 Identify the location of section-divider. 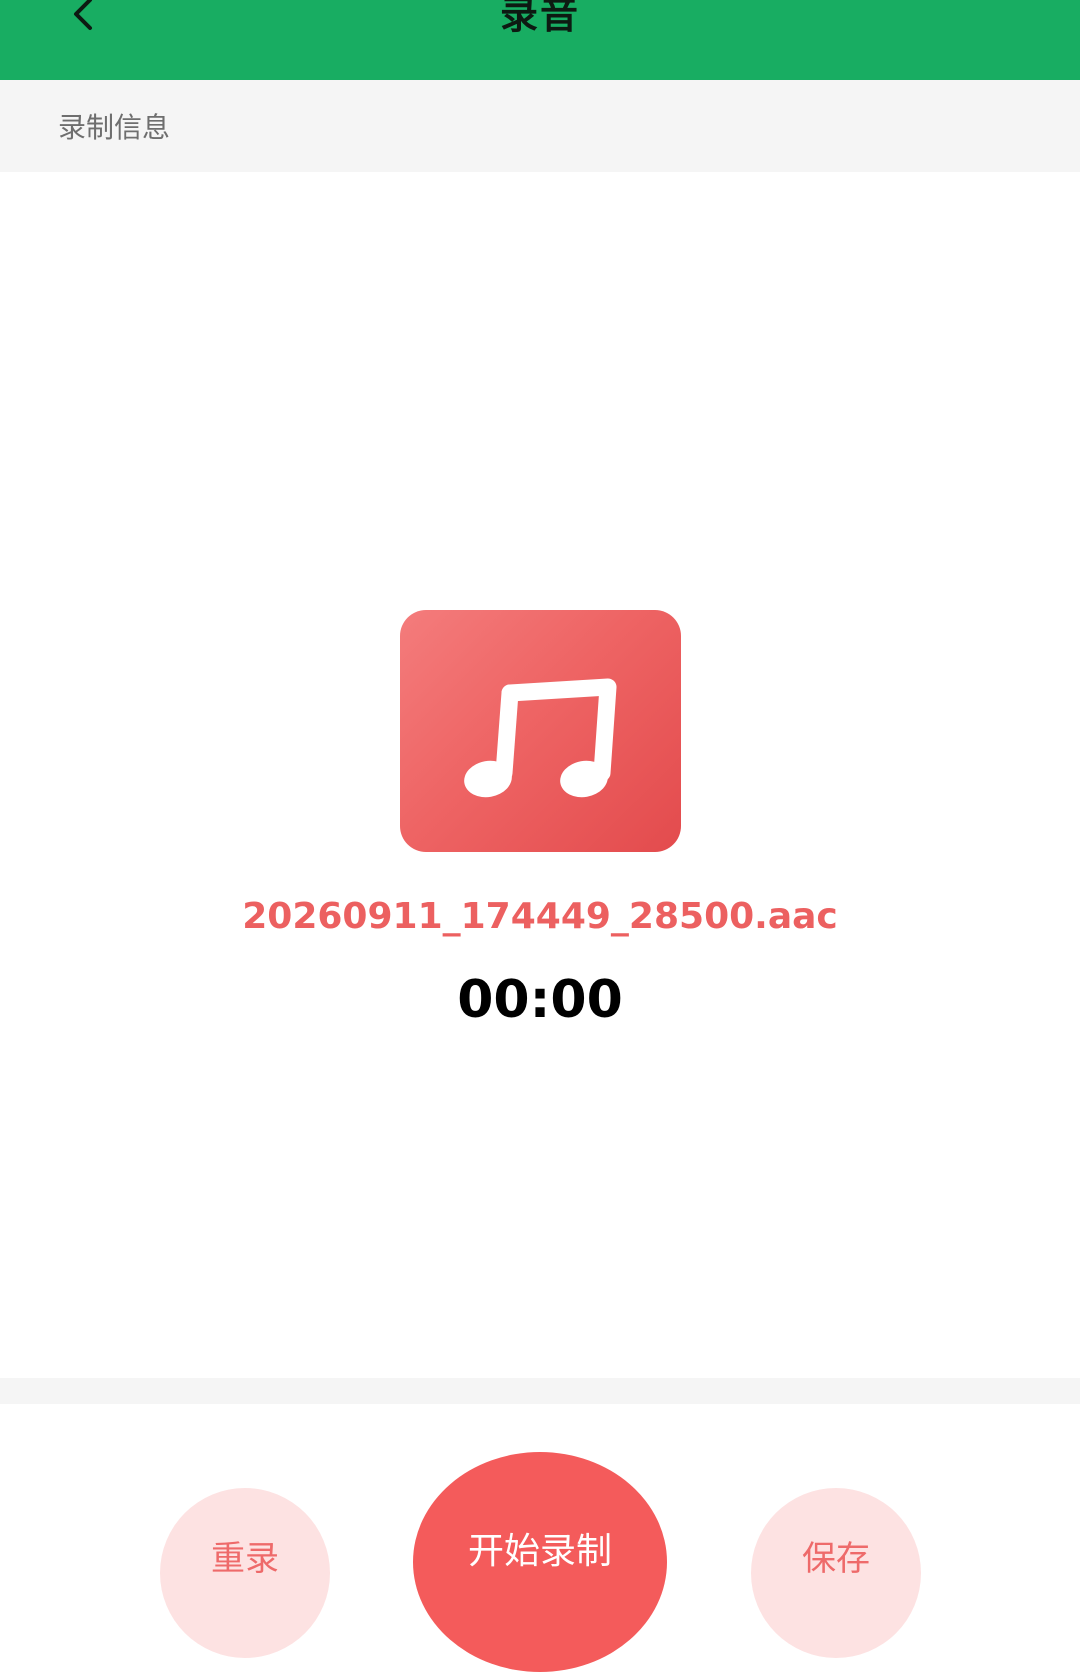
(540, 1391).